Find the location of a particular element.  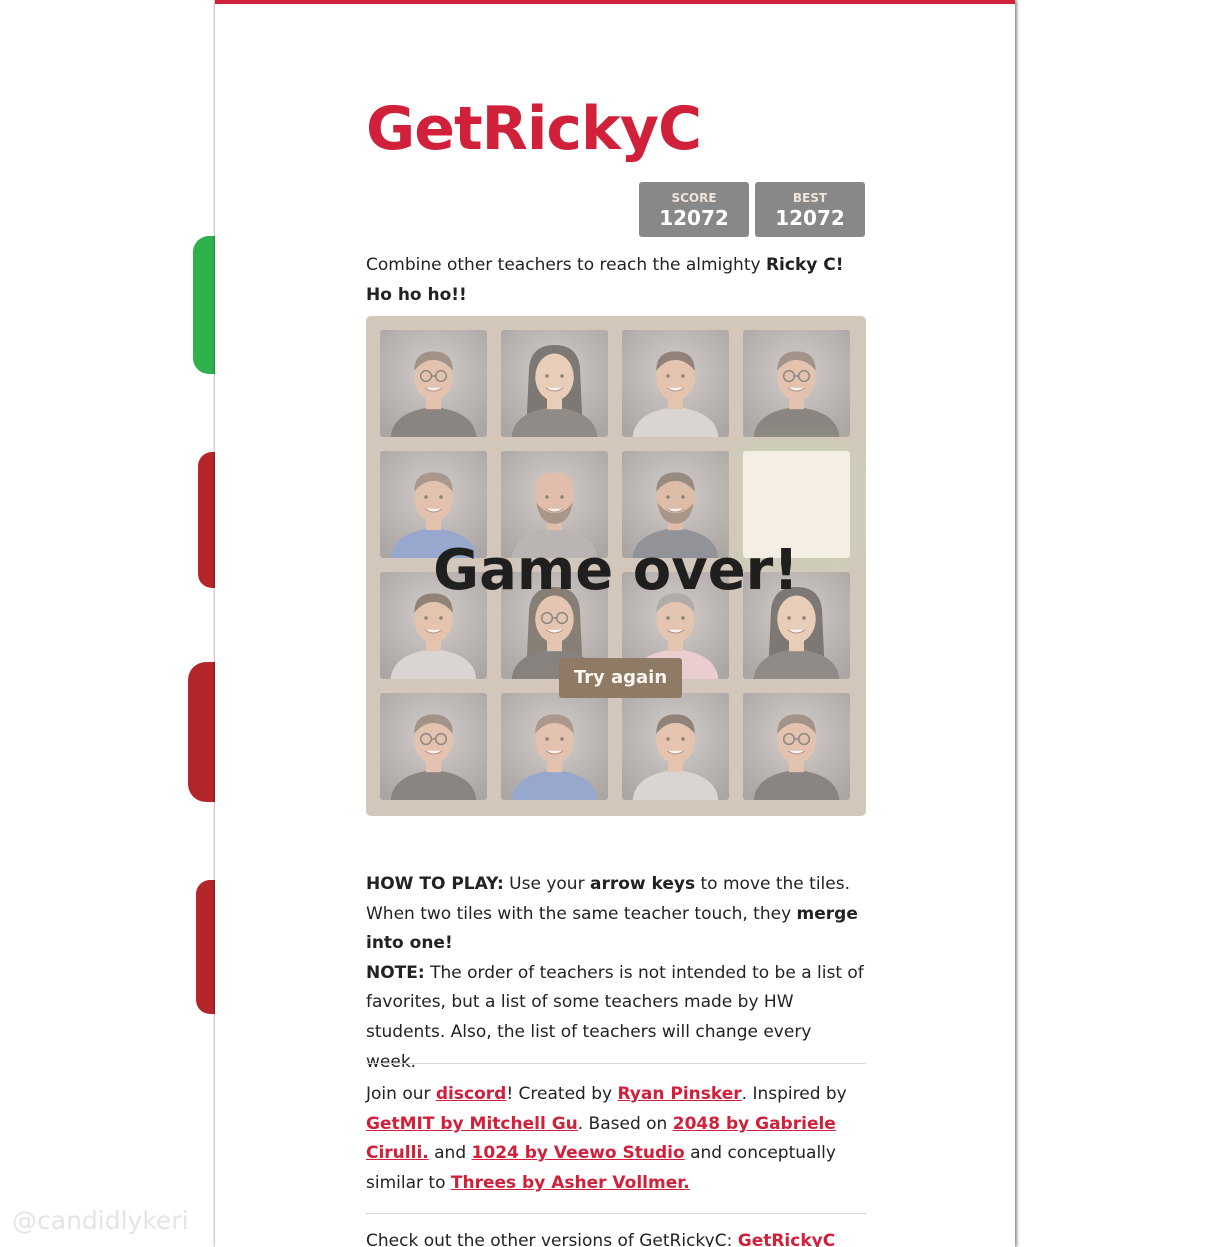

how-to-play-label: HOW TO PLAY: is located at coordinates (435, 884).